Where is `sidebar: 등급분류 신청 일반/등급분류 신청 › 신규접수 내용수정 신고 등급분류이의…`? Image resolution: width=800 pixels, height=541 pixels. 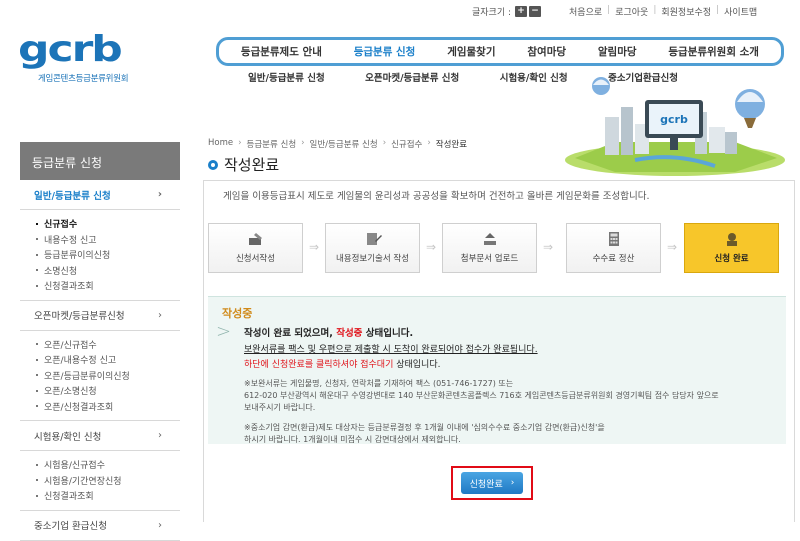
sidebar: 등급분류 신청 일반/등급분류 신청 › 신규접수 내용수정 신고 등급분류이의… is located at coordinates (100, 341).